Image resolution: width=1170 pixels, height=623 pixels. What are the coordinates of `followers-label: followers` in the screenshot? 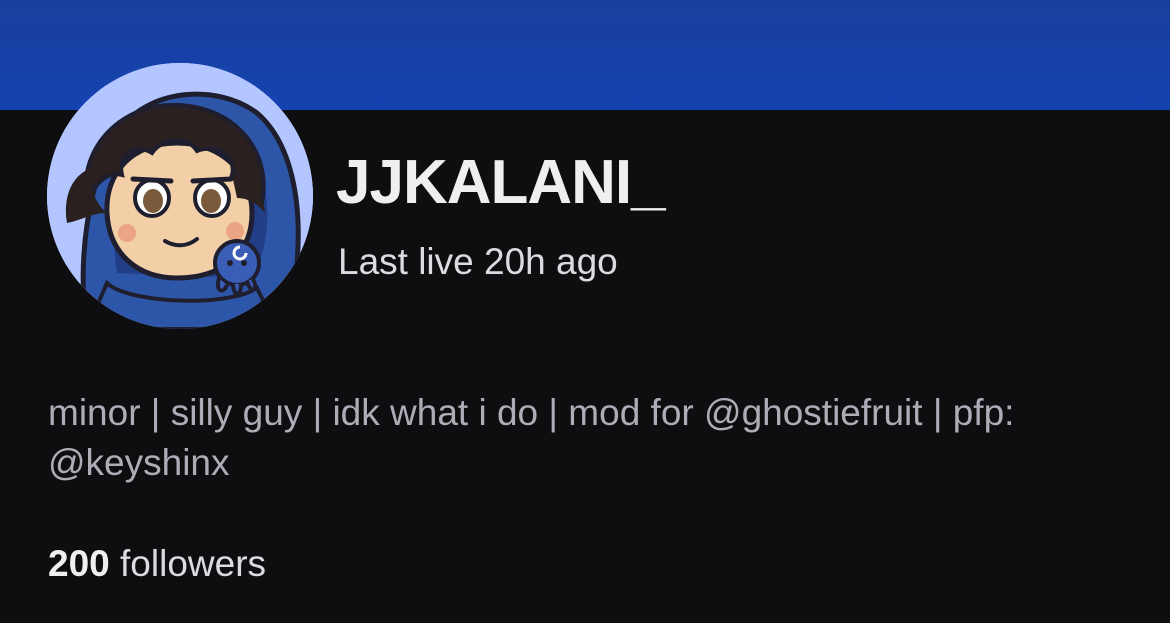 It's located at (193, 563).